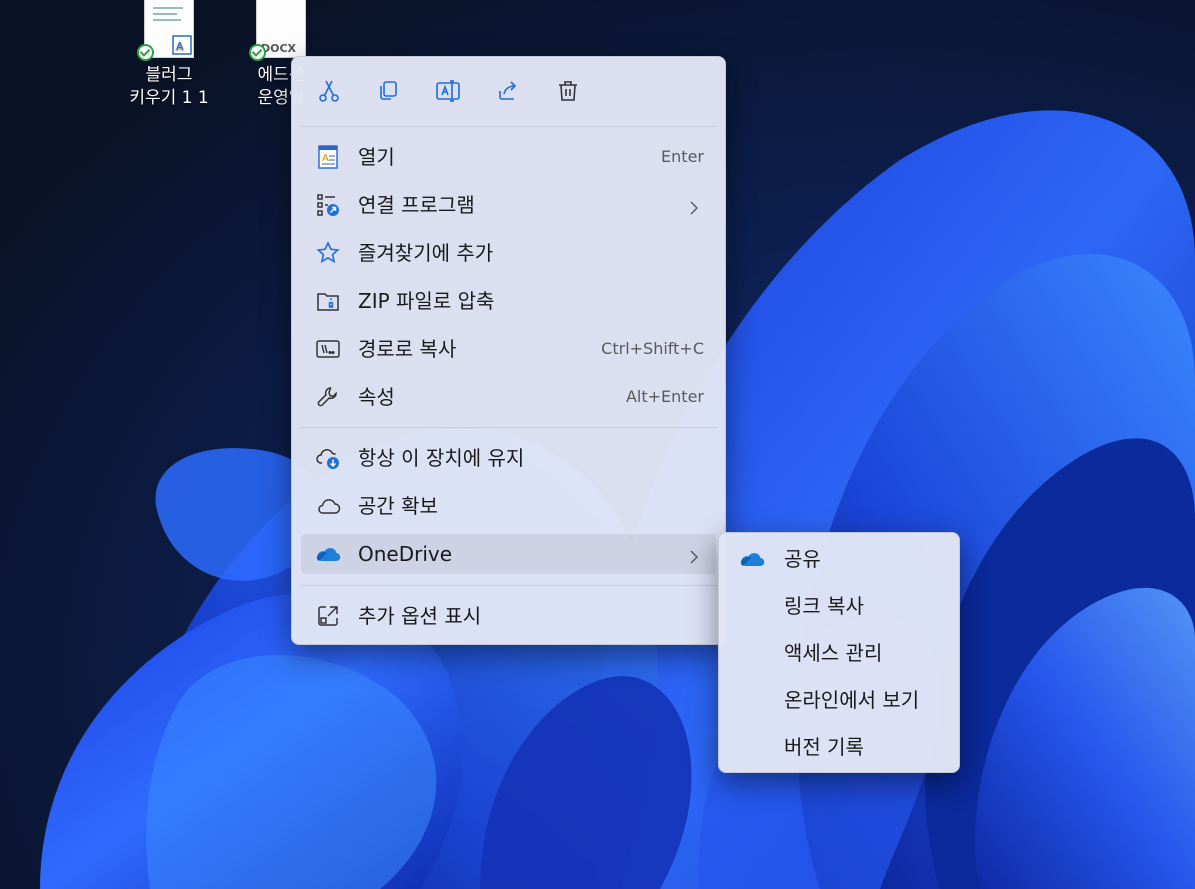 This screenshot has width=1195, height=889. I want to click on share-icon, so click(508, 93).